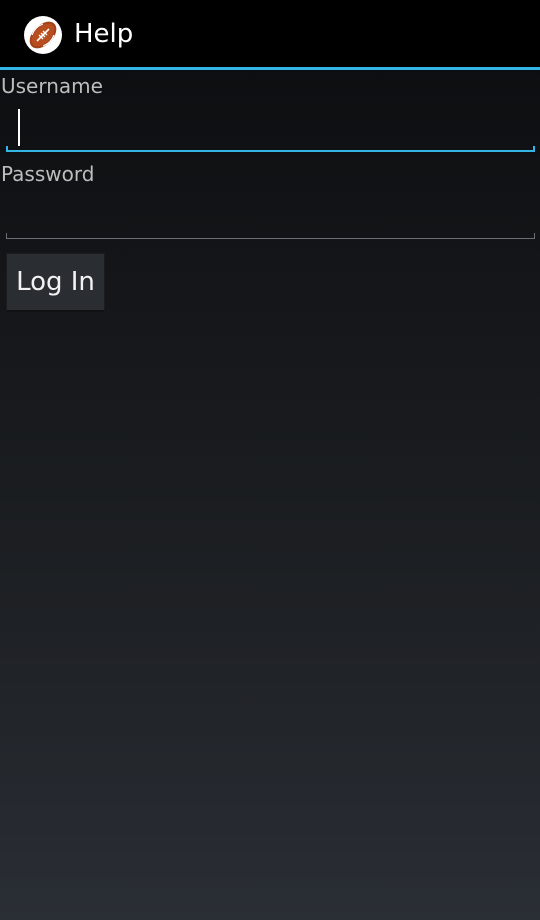 Image resolution: width=540 pixels, height=920 pixels. Describe the element at coordinates (534, 236) in the screenshot. I see `password-field-right-tick` at that location.